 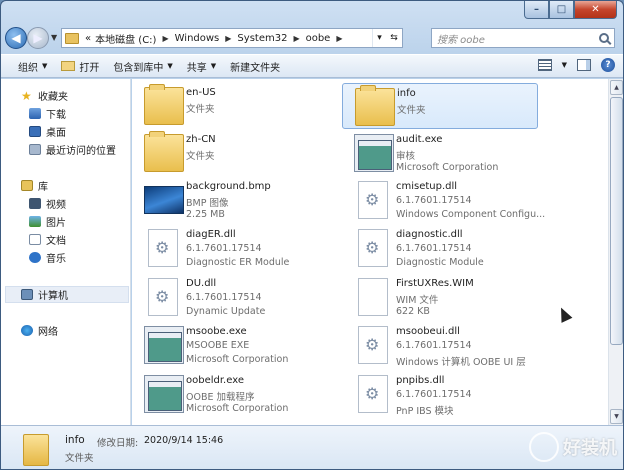 What do you see at coordinates (461, 362) in the screenshot?
I see `file-description: Windows 计算机 OOBE UI 层` at bounding box center [461, 362].